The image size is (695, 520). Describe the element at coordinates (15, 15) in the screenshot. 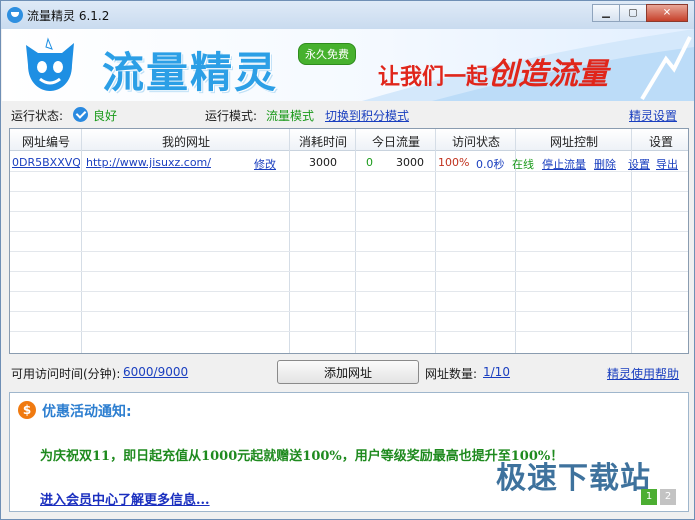

I see `app-logo-icon` at that location.